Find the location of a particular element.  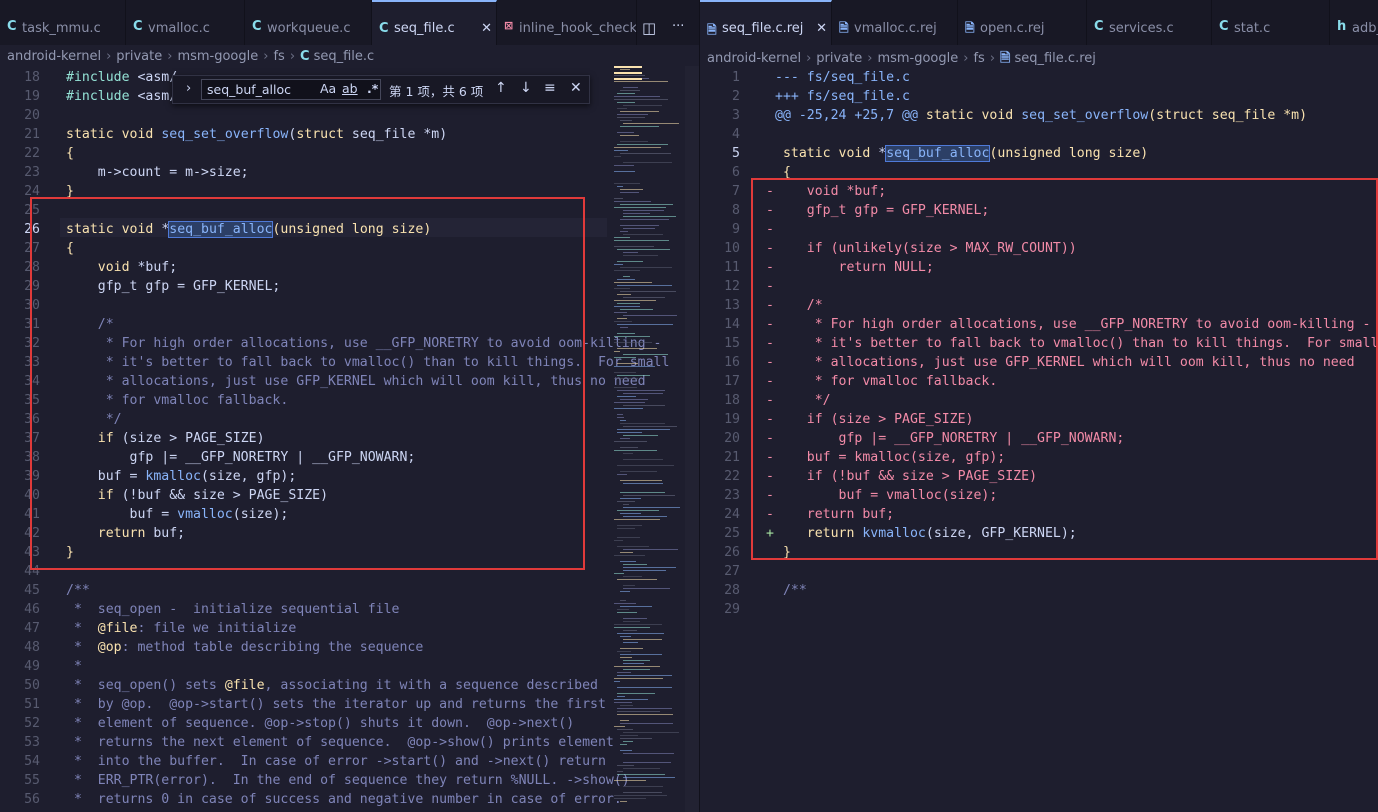

split-editor-icon: ◫ is located at coordinates (649, 28).